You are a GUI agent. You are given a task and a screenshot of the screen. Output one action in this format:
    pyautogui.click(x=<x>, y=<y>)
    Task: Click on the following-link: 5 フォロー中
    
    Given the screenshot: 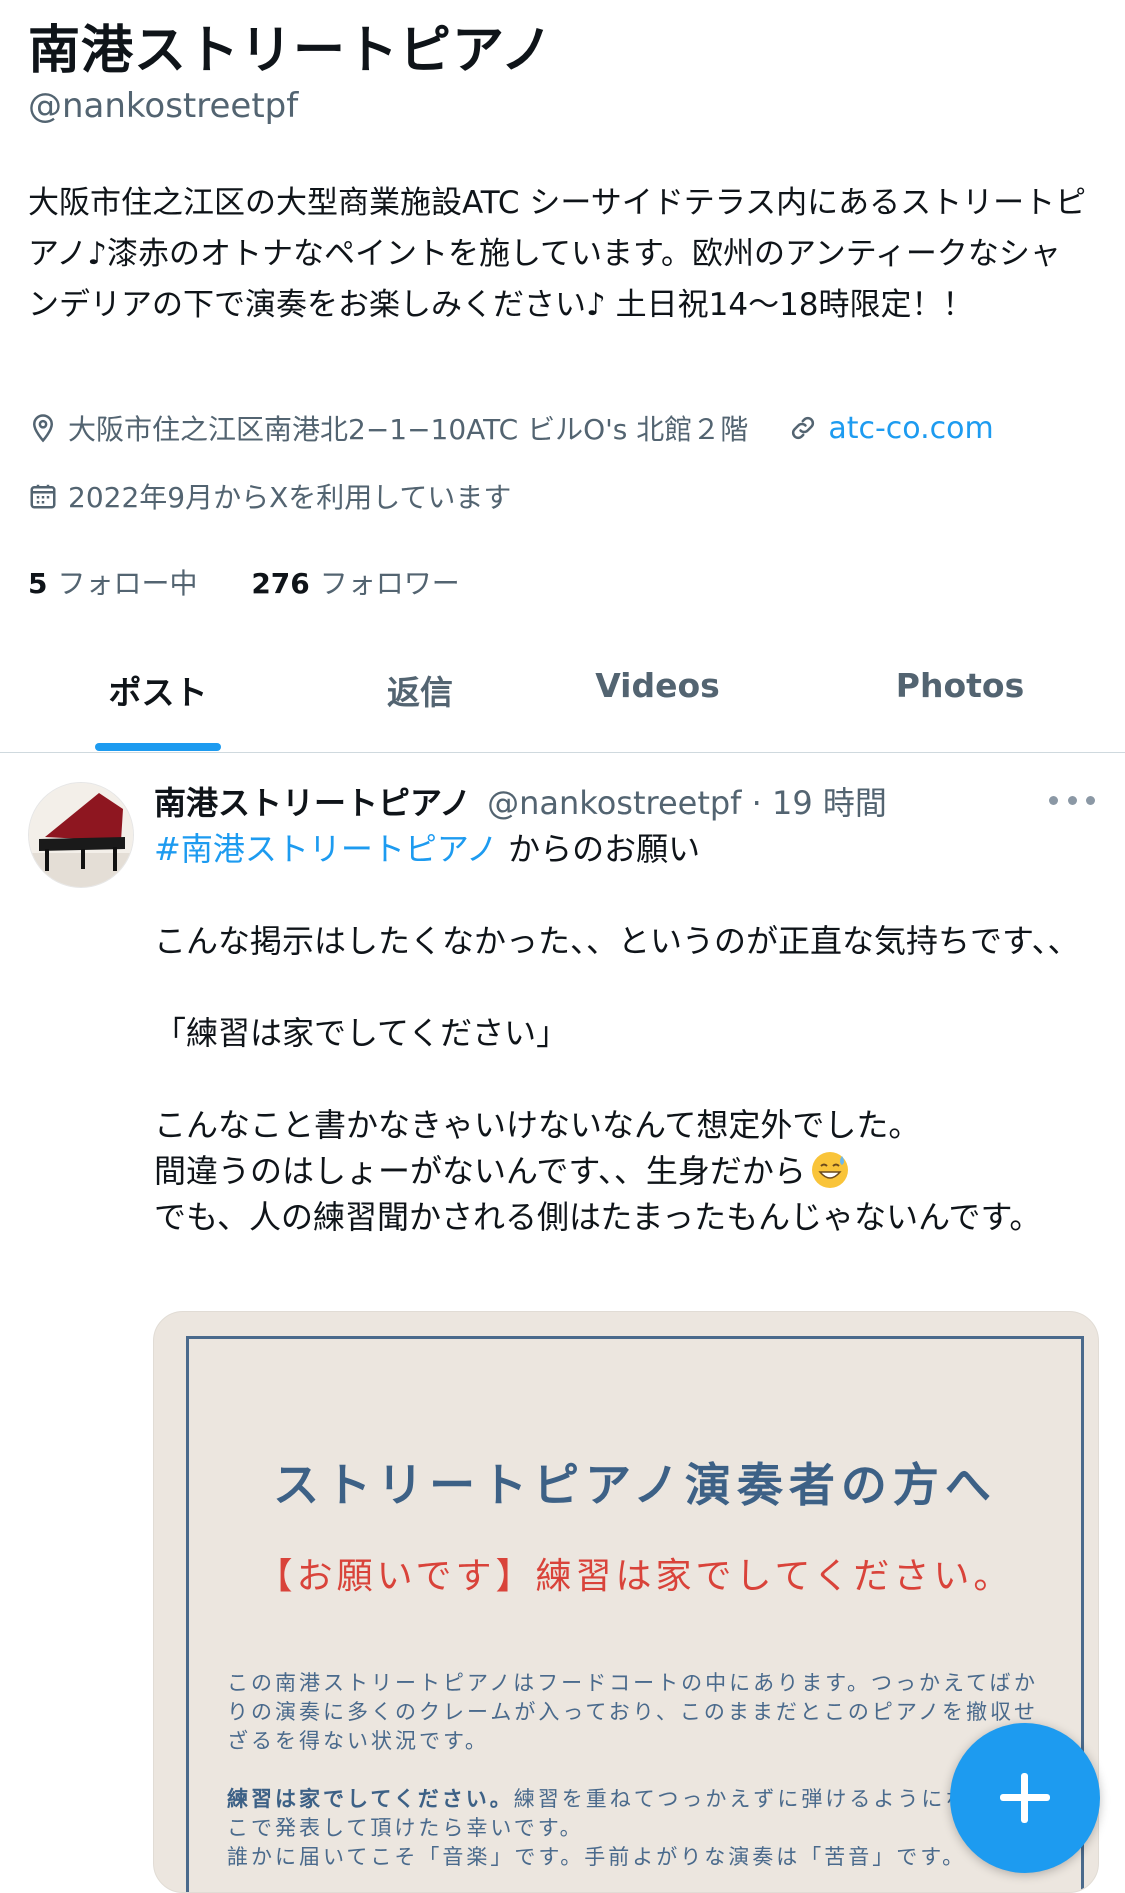 What is the action you would take?
    pyautogui.click(x=113, y=583)
    